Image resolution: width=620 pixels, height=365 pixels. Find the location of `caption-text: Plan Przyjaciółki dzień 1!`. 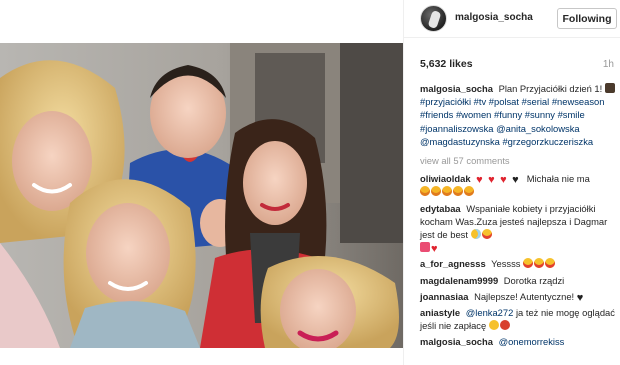

caption-text: Plan Przyjaciółki dzień 1! is located at coordinates (550, 88).